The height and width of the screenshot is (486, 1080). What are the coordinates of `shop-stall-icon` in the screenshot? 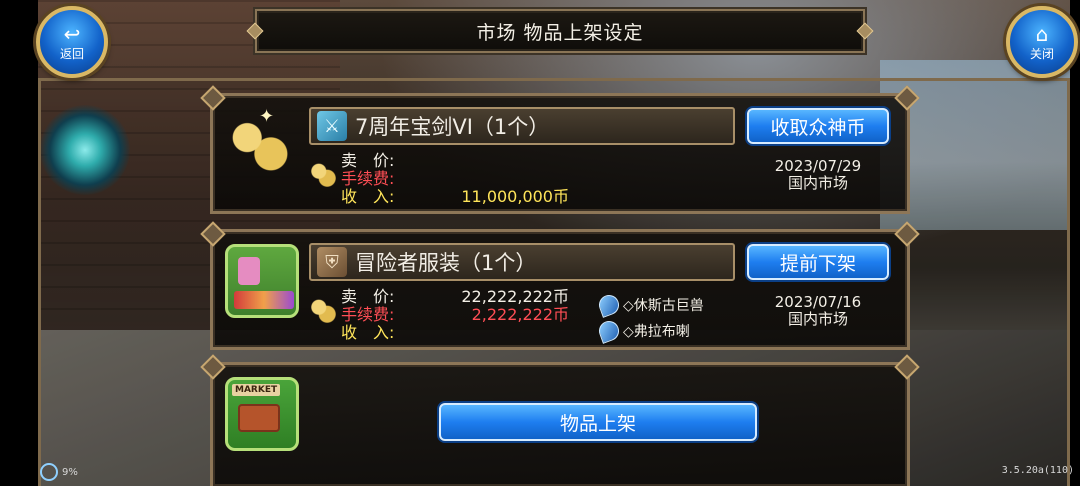 It's located at (262, 281).